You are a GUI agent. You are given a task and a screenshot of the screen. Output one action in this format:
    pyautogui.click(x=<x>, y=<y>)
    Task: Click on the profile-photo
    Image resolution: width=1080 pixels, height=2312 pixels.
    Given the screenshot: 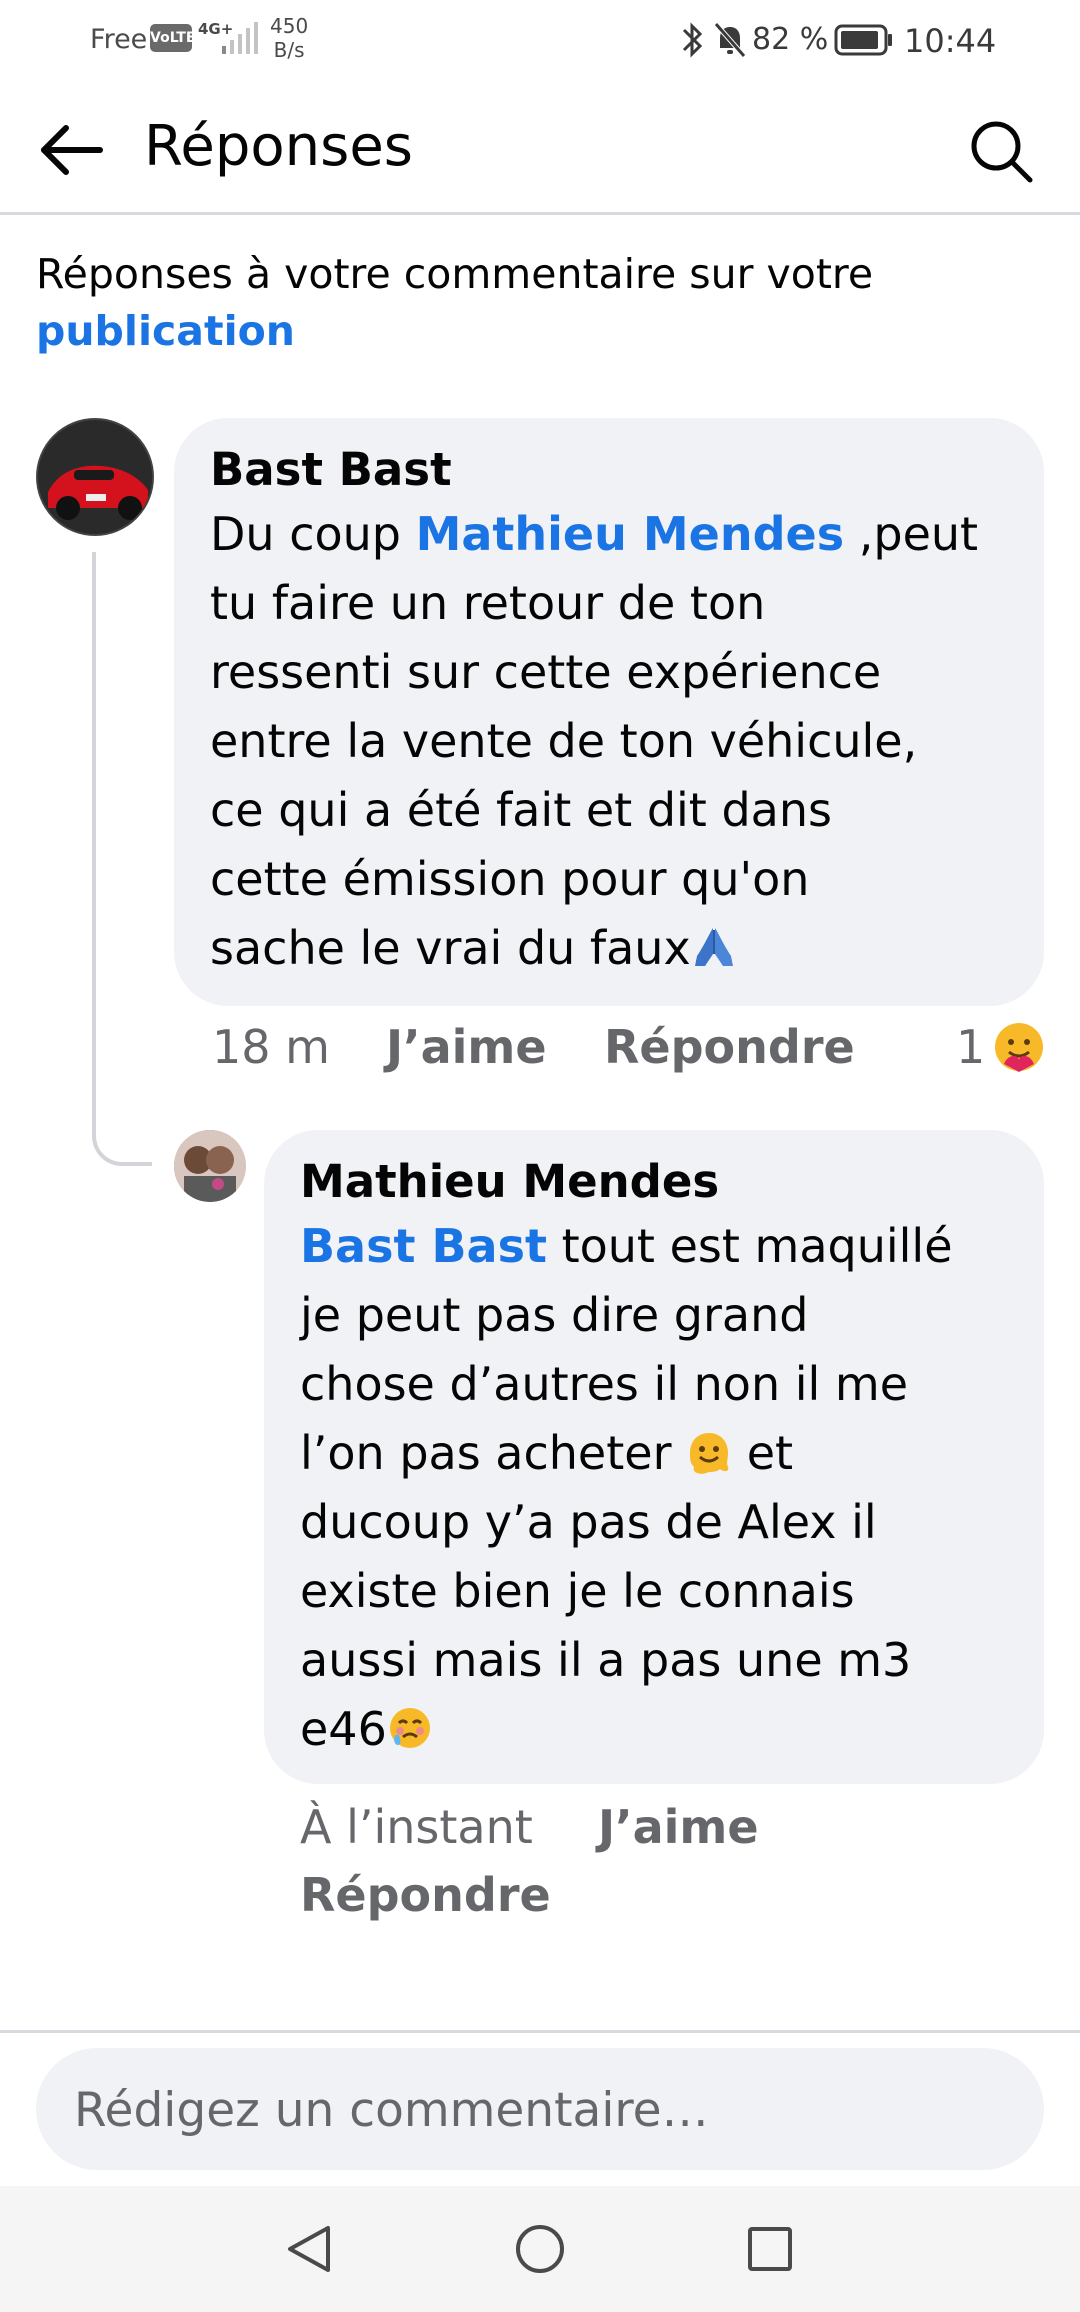 What is the action you would take?
    pyautogui.click(x=210, y=1166)
    